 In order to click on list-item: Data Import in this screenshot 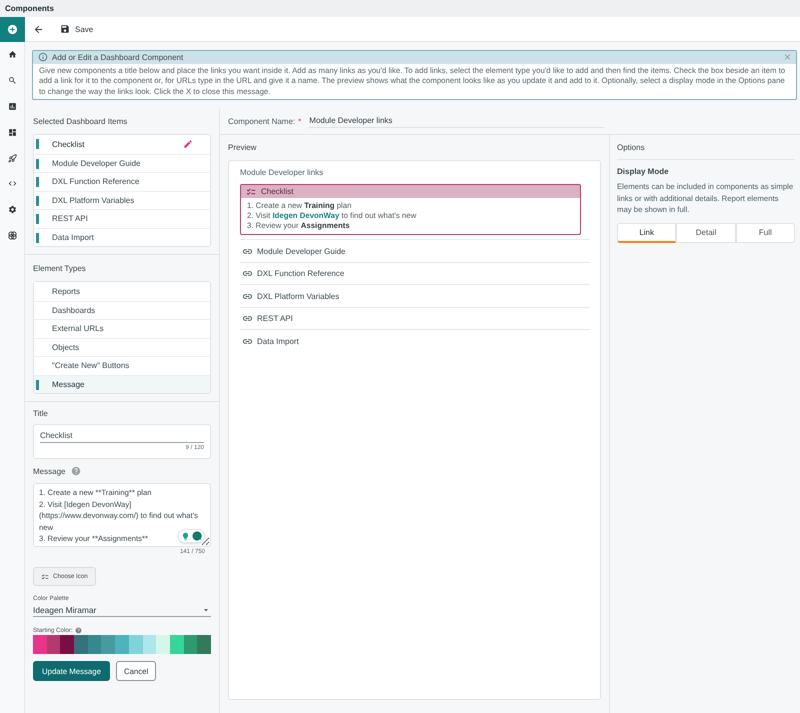, I will do `click(122, 237)`.